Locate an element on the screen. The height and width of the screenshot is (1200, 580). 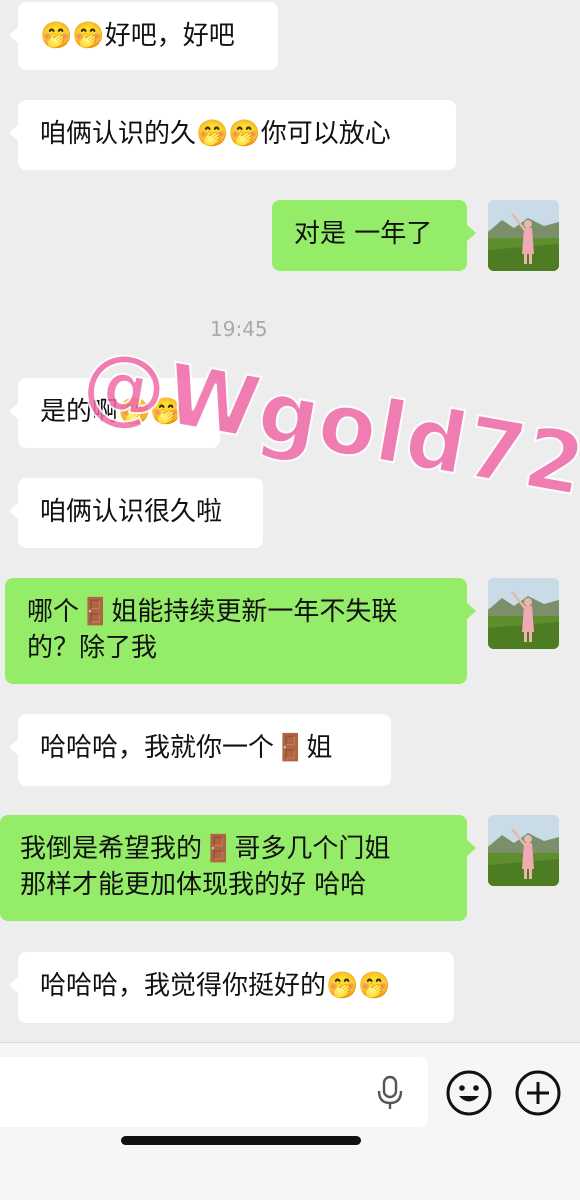
message-text: 对是 一年了 is located at coordinates (363, 234).